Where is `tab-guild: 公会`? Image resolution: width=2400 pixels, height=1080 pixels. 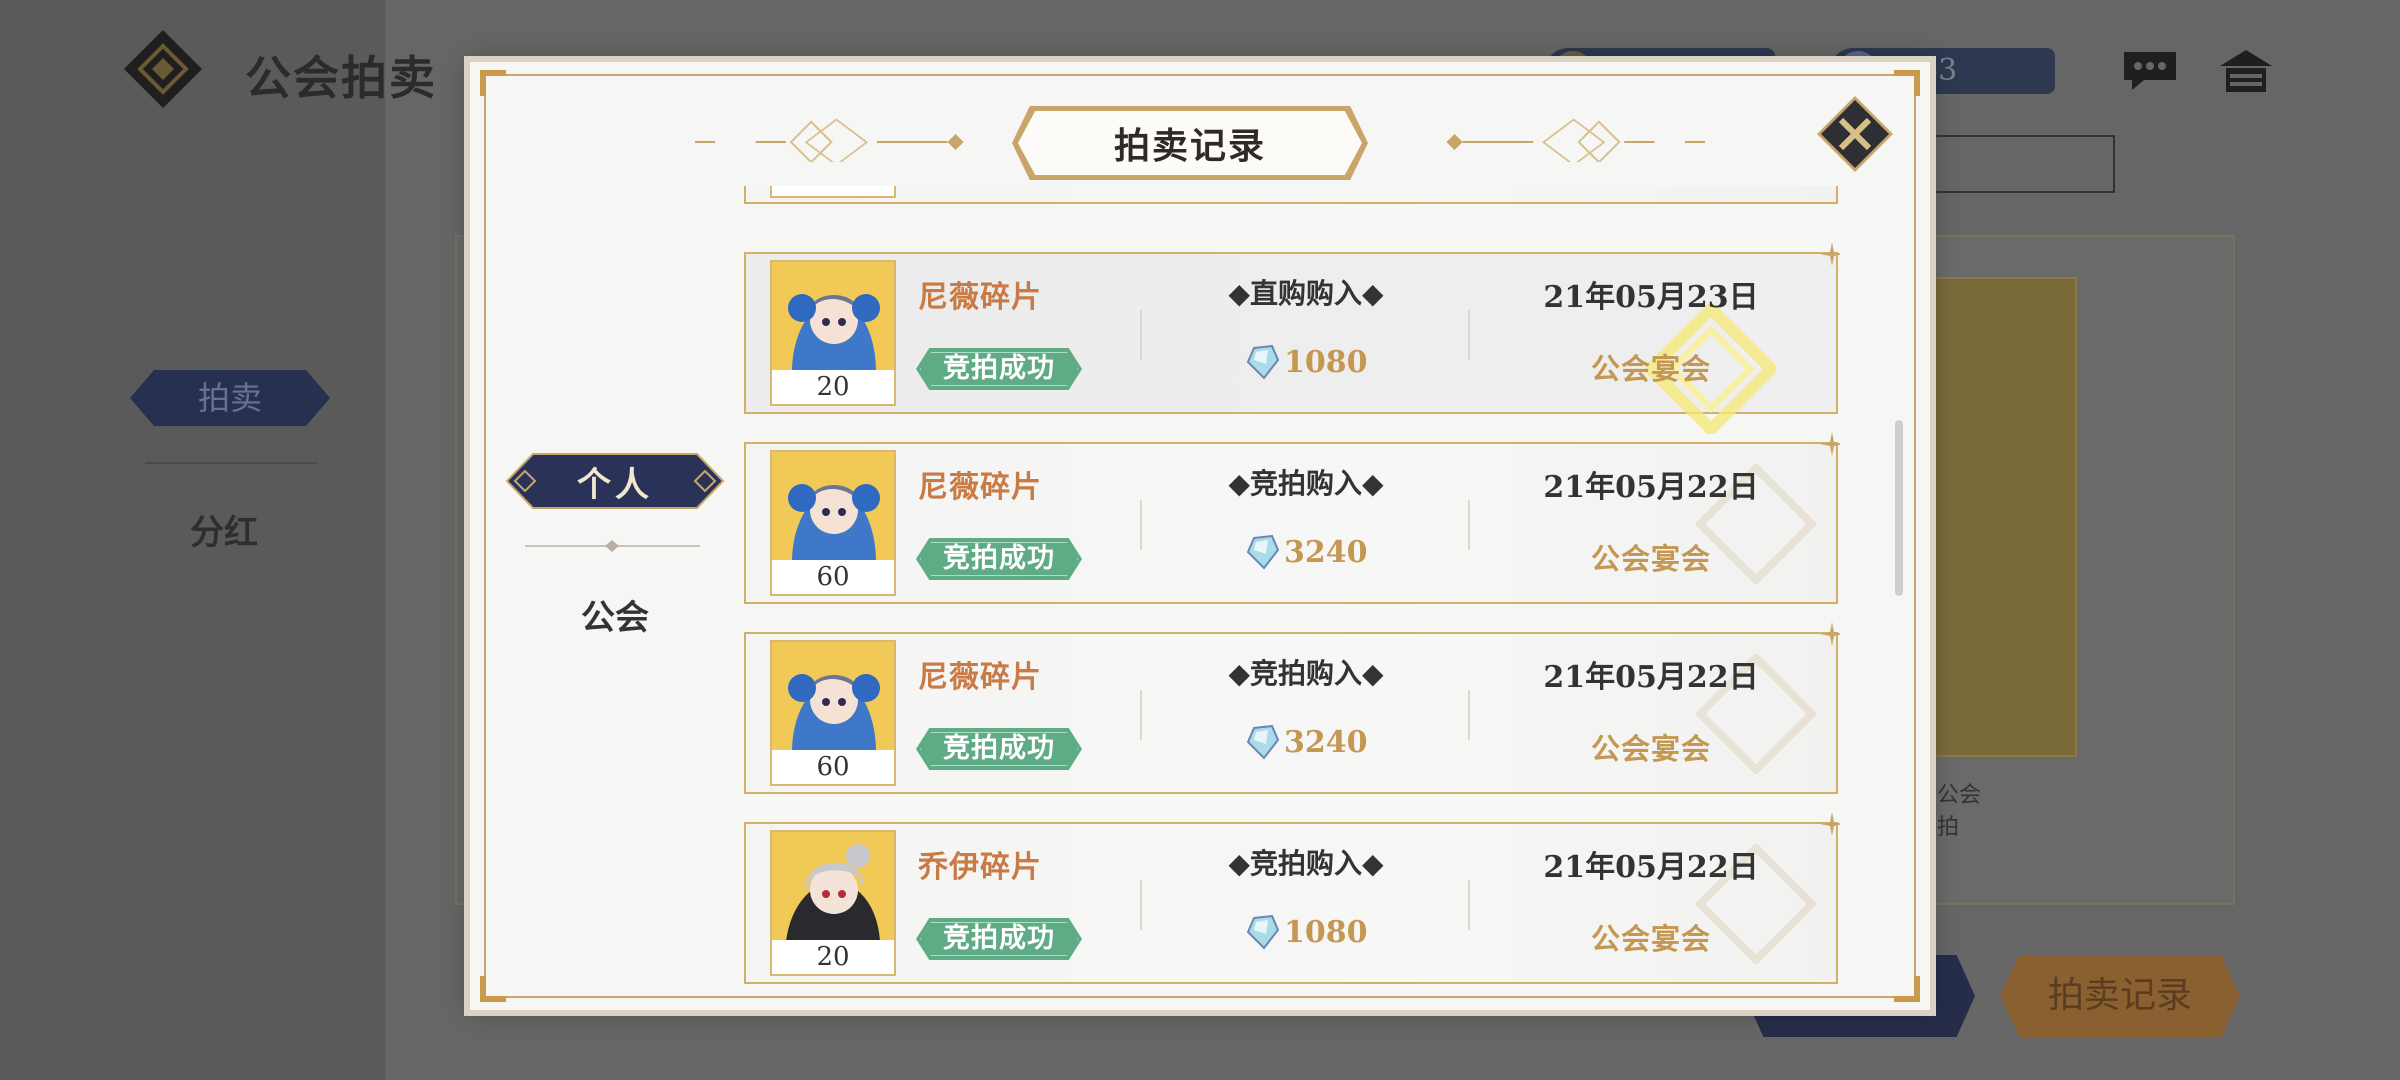
tab-guild: 公会 is located at coordinates (615, 614).